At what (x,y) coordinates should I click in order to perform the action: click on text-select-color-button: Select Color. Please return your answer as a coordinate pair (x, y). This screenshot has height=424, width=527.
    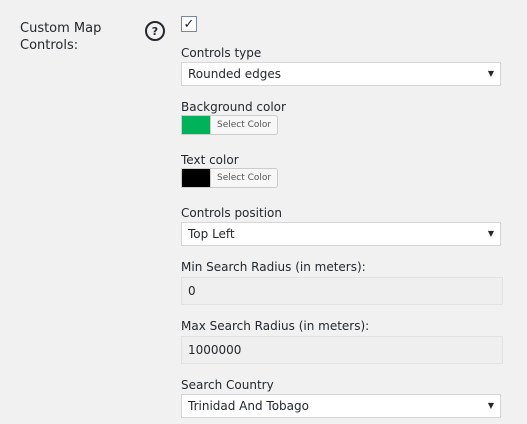
    Looking at the image, I should click on (244, 178).